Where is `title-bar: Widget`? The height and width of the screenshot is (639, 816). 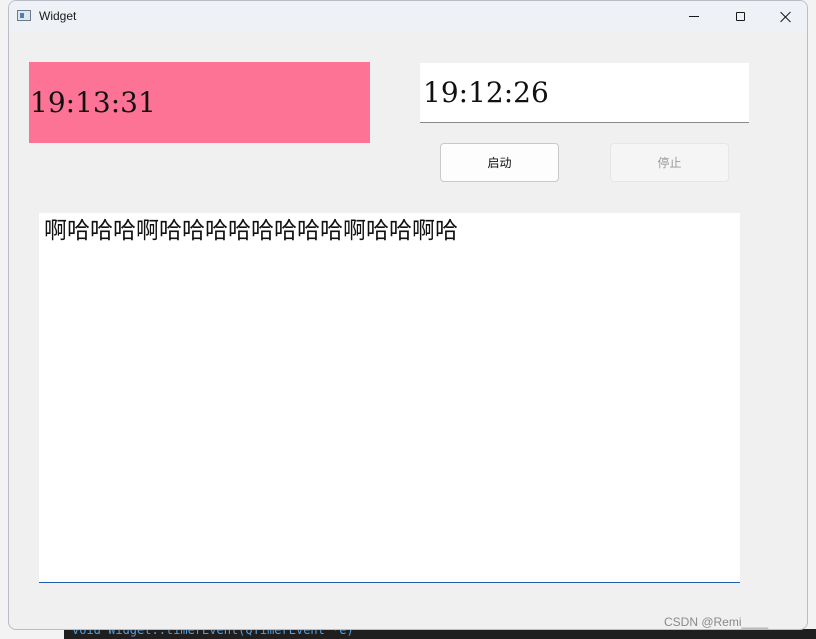 title-bar: Widget is located at coordinates (408, 16).